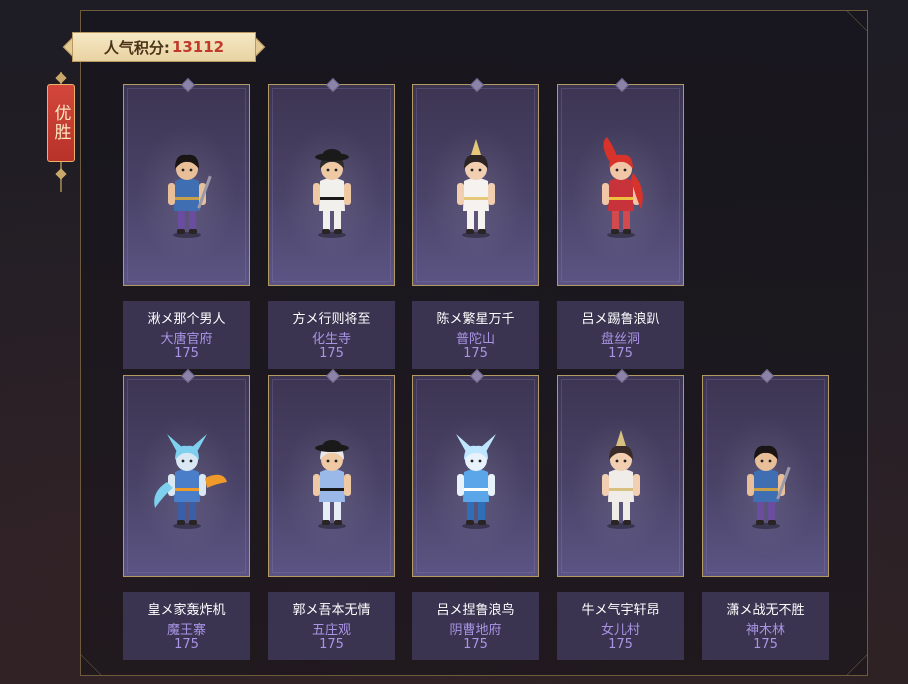 This screenshot has width=908, height=684. Describe the element at coordinates (620, 339) in the screenshot. I see `player-school: 盘丝洞` at that location.